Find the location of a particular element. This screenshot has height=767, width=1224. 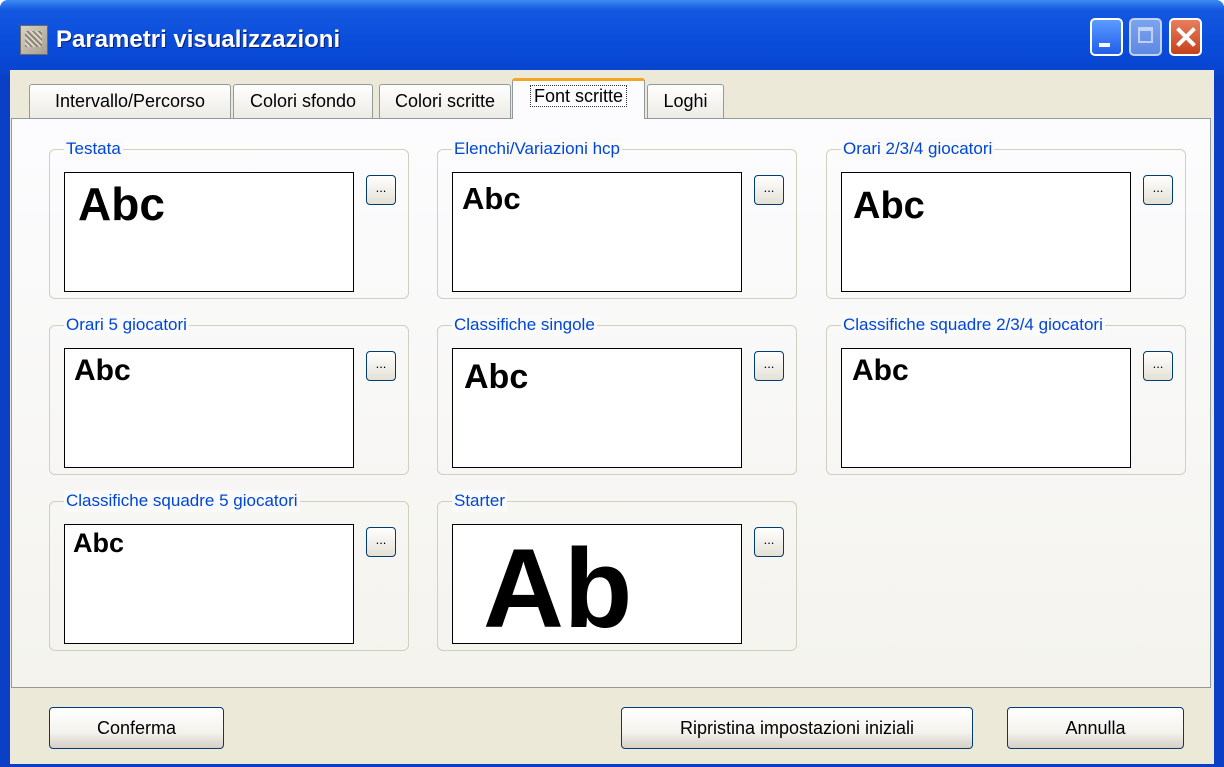

group-label: Testata is located at coordinates (93, 149).